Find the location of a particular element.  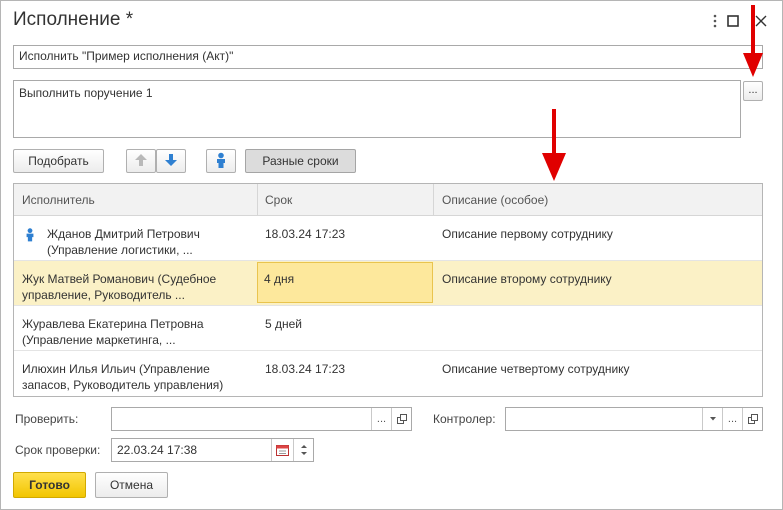

dialog-title: Исполнение * is located at coordinates (73, 19).